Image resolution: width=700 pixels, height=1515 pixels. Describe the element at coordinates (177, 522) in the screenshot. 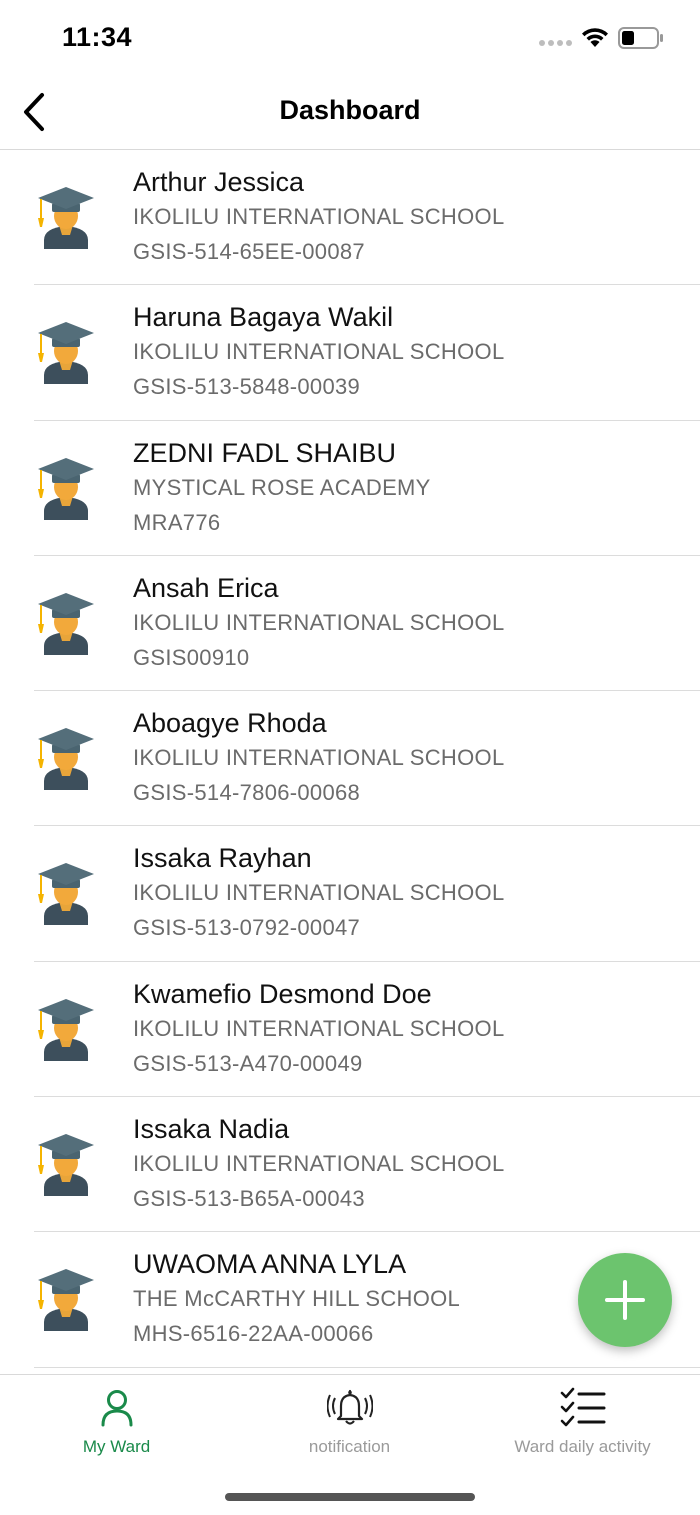

I see `ward-id: MRA776` at that location.